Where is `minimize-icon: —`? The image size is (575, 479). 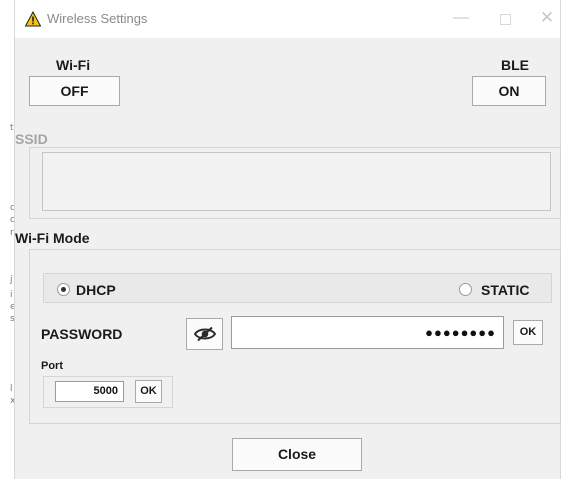
minimize-icon: — is located at coordinates (461, 17).